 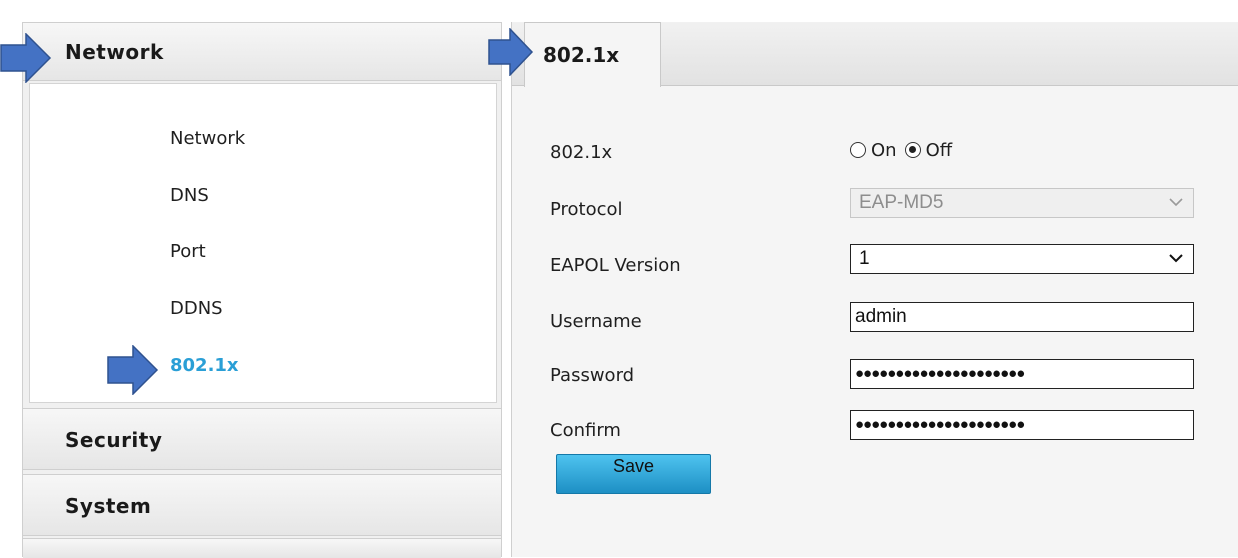 I want to click on eapol-version-value: 1, so click(x=864, y=258).